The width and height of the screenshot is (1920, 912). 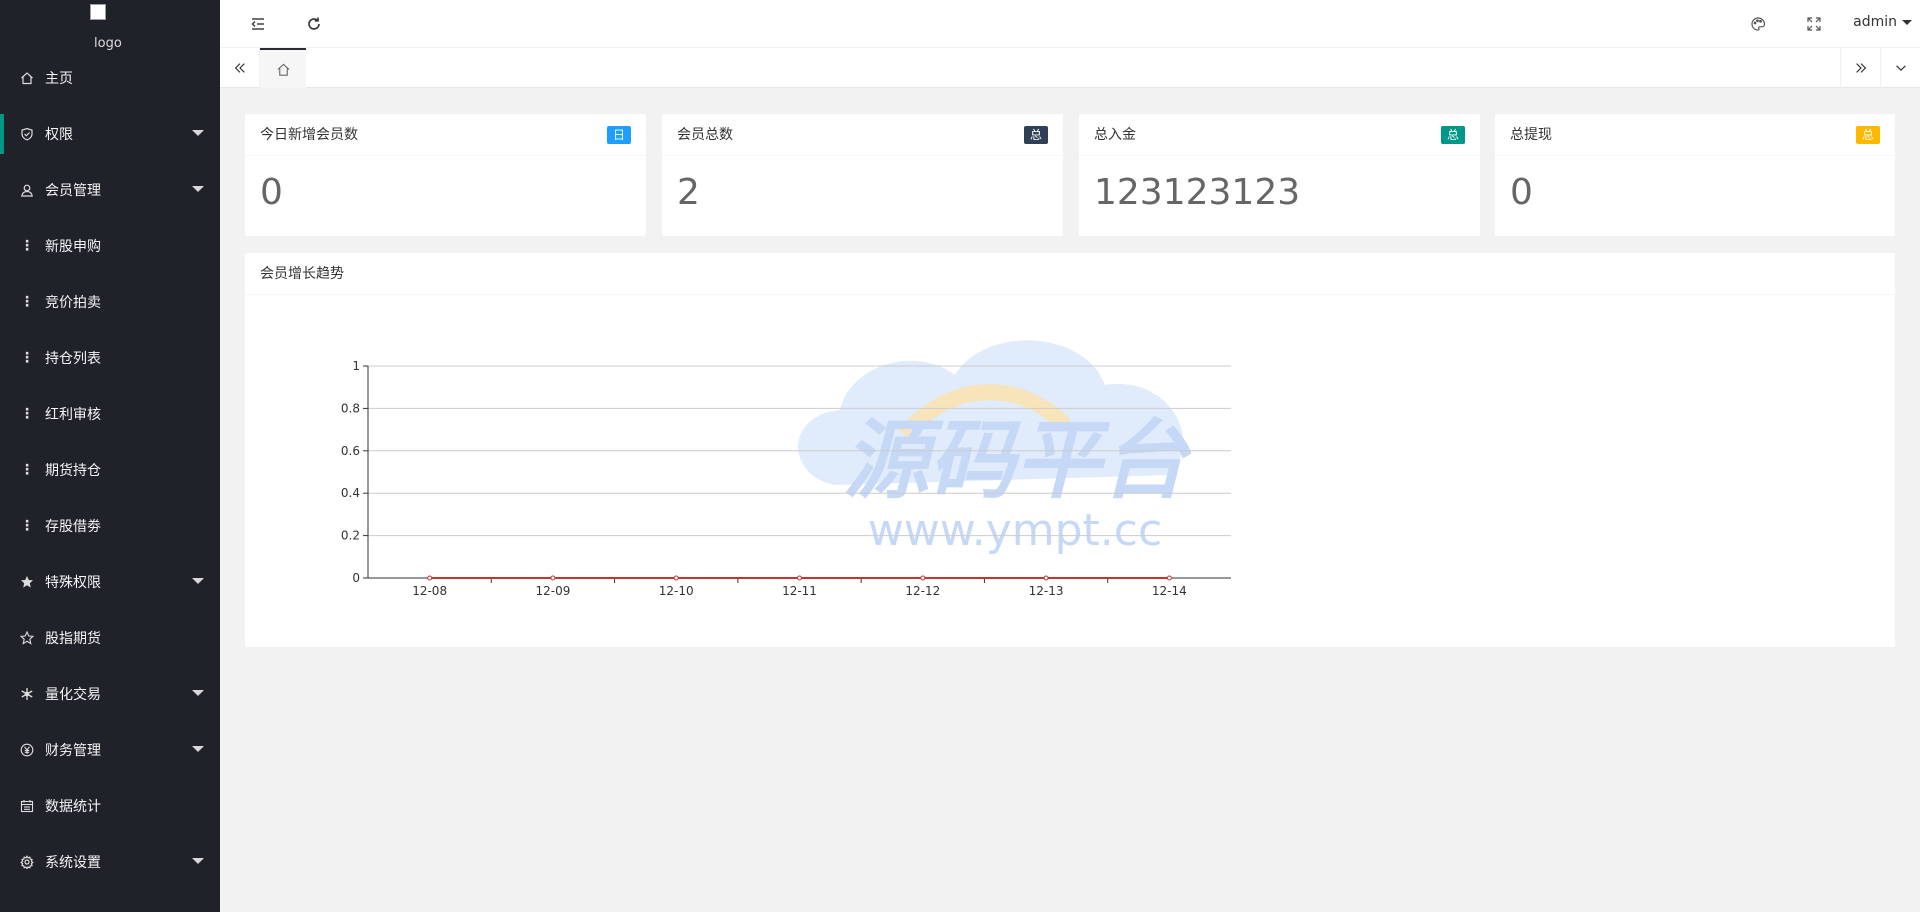 What do you see at coordinates (110, 582) in the screenshot?
I see `sidebar-item-10: 特殊权限` at bounding box center [110, 582].